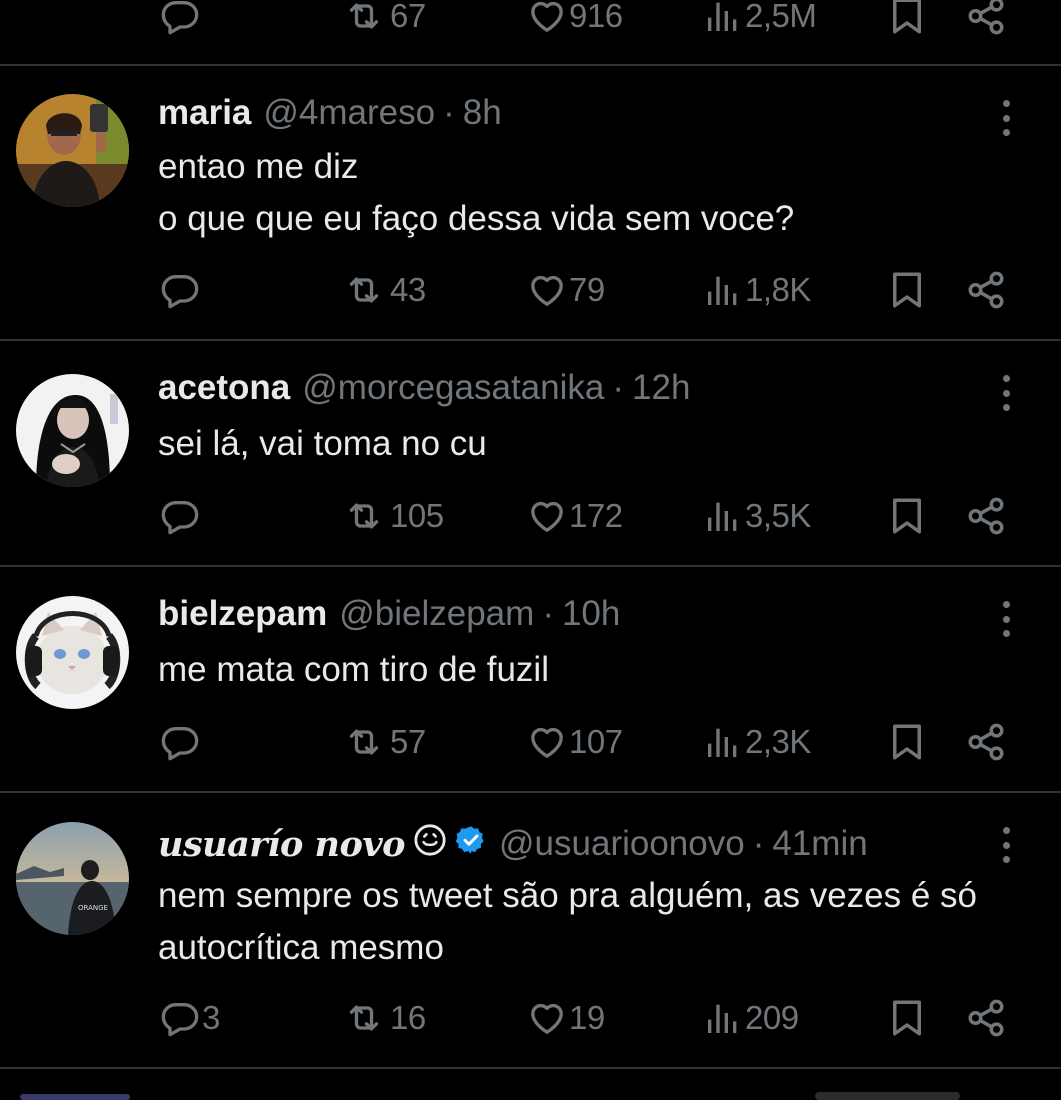 Image resolution: width=1061 pixels, height=1100 pixels. Describe the element at coordinates (587, 289) in the screenshot. I see `like-count: 79` at that location.